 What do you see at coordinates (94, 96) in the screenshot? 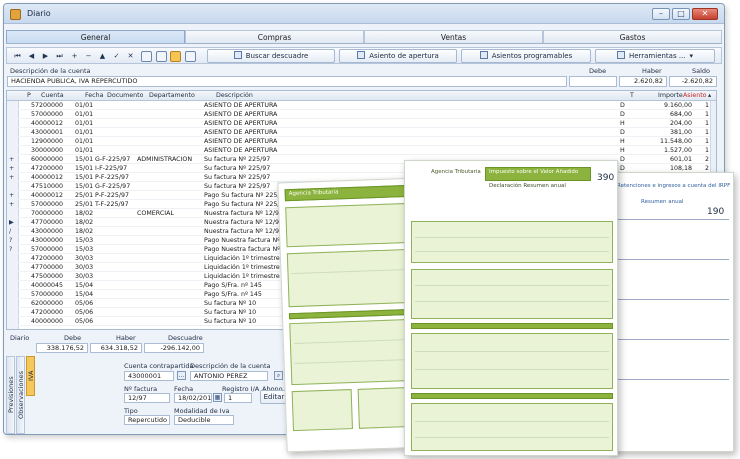
I see `col-header-fecha: Fecha` at bounding box center [94, 96].